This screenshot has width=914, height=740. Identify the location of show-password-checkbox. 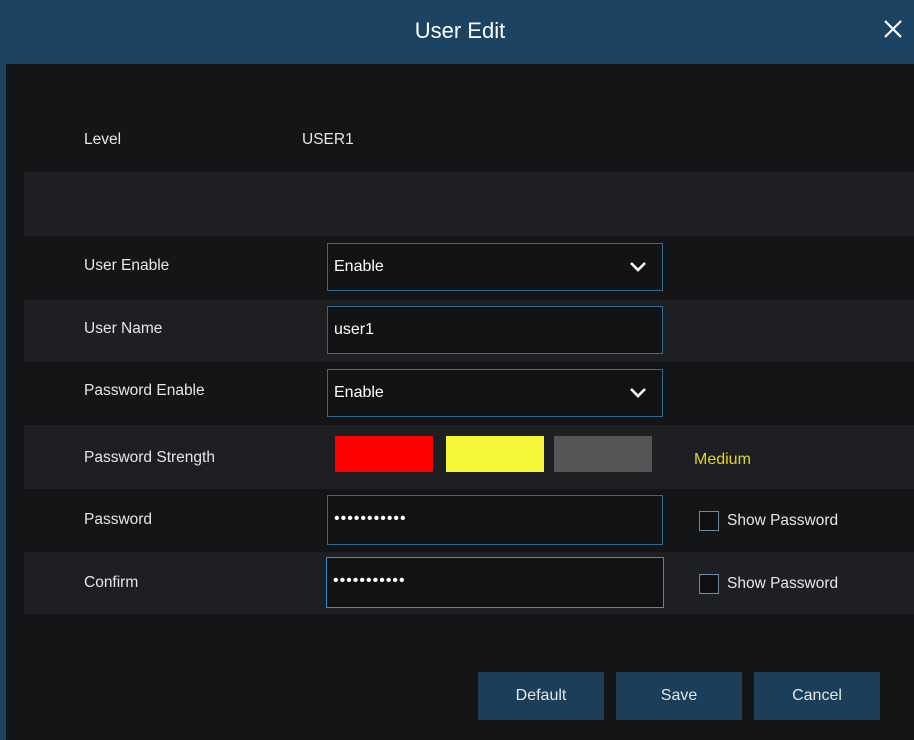
(709, 521).